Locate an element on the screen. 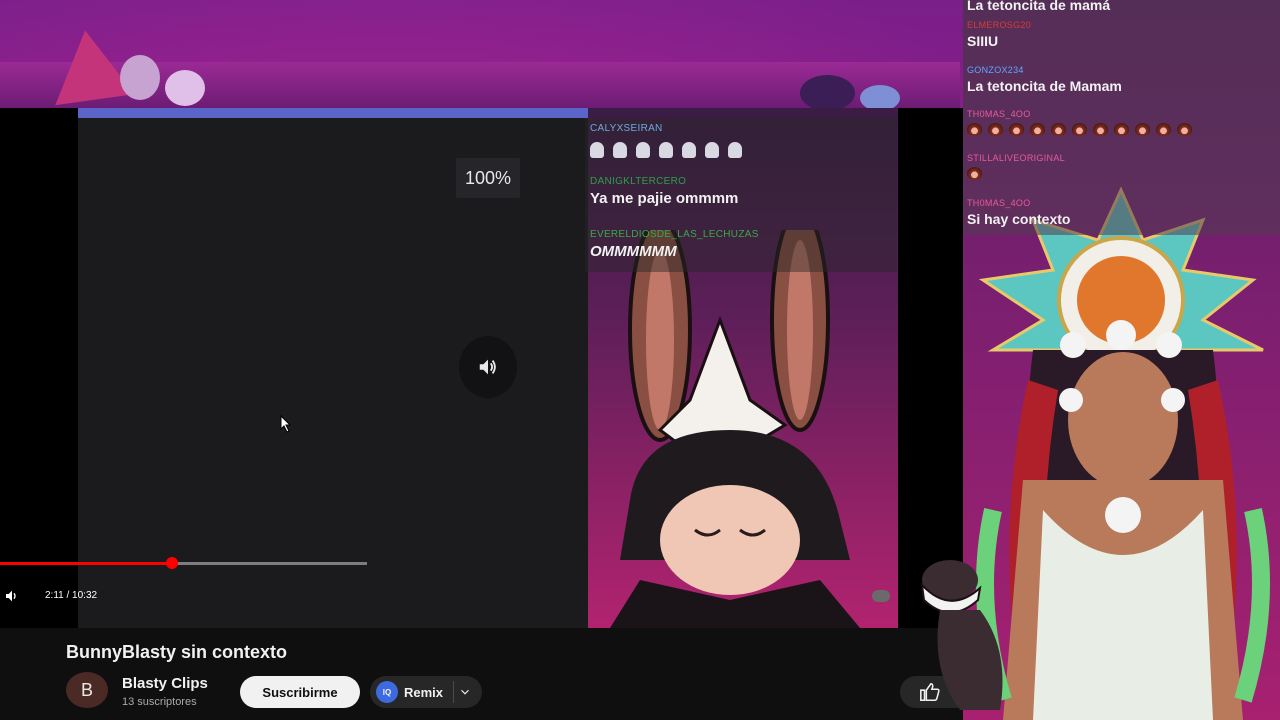  subscribe-button: Suscribirme is located at coordinates (300, 692).